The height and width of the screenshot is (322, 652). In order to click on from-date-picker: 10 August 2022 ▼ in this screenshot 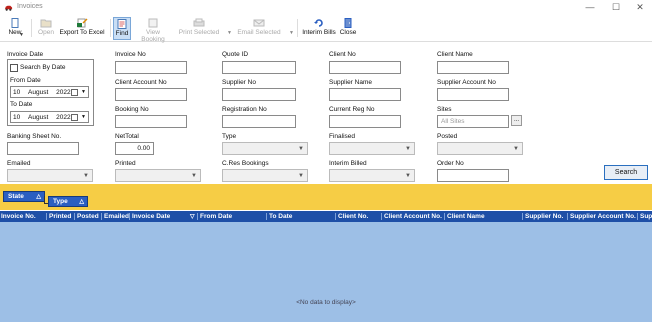, I will do `click(49, 92)`.